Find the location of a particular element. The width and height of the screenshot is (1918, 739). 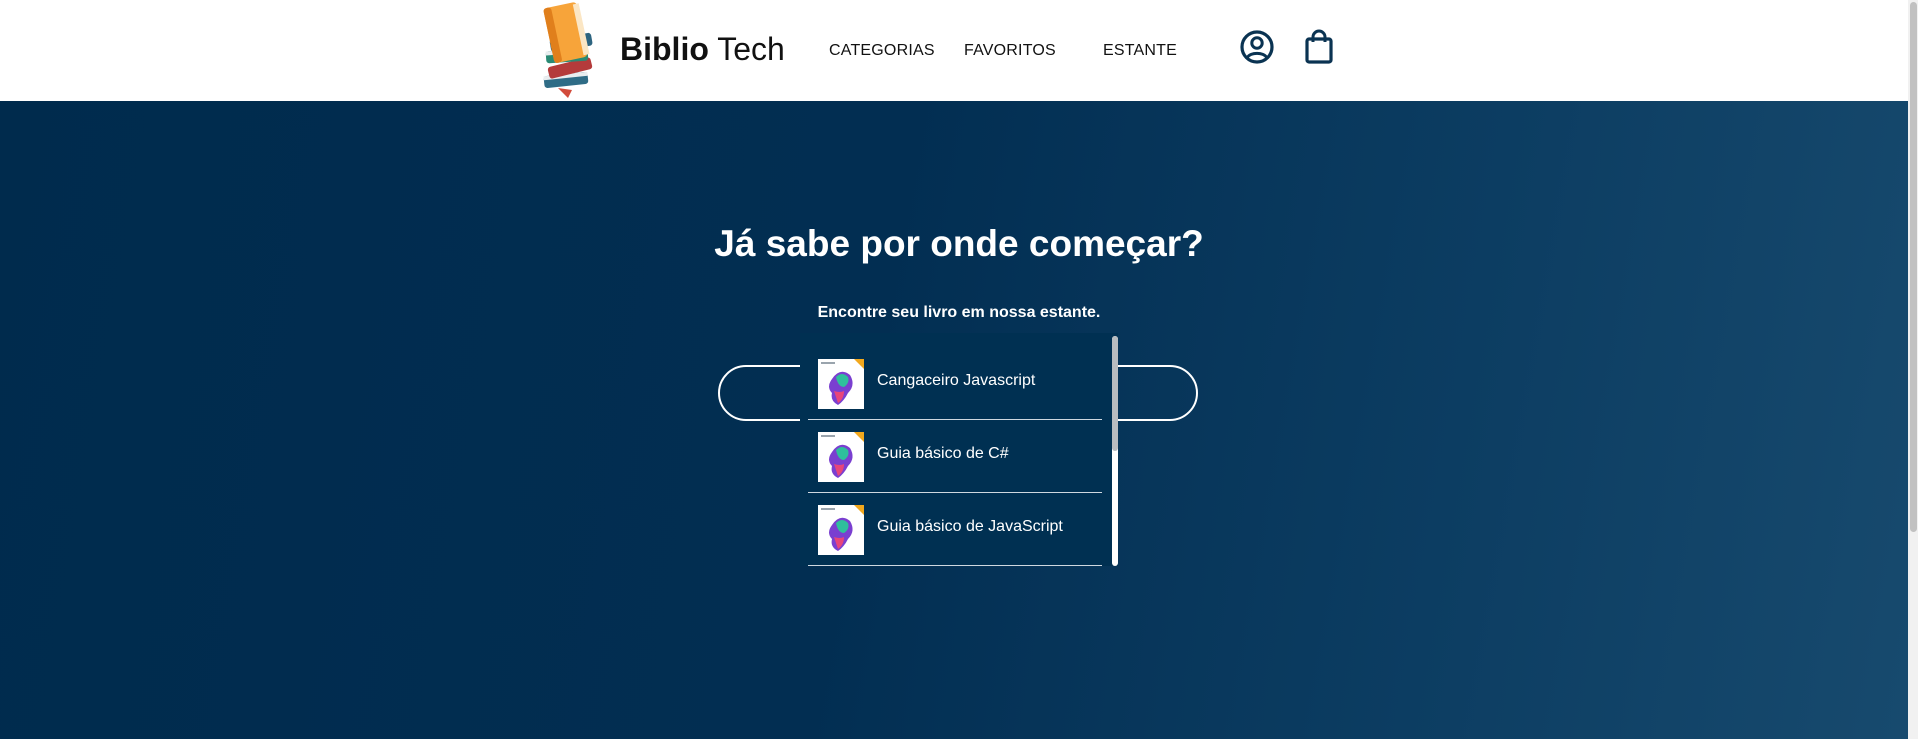

brand-name-regular: Tech is located at coordinates (746, 49).